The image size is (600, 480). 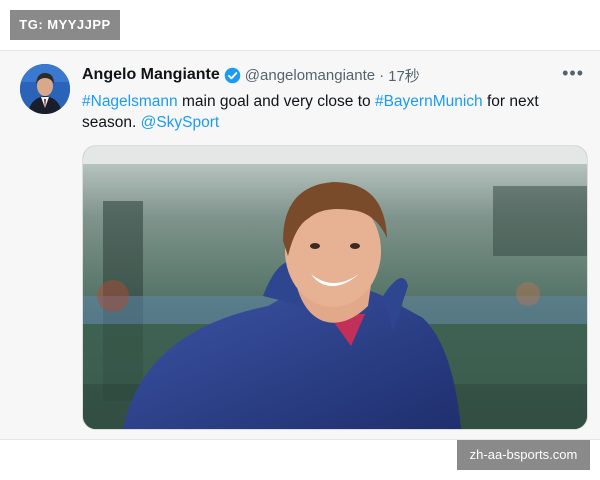 I want to click on hashtag-link-bayernmunich: #BayernMunich, so click(x=429, y=101).